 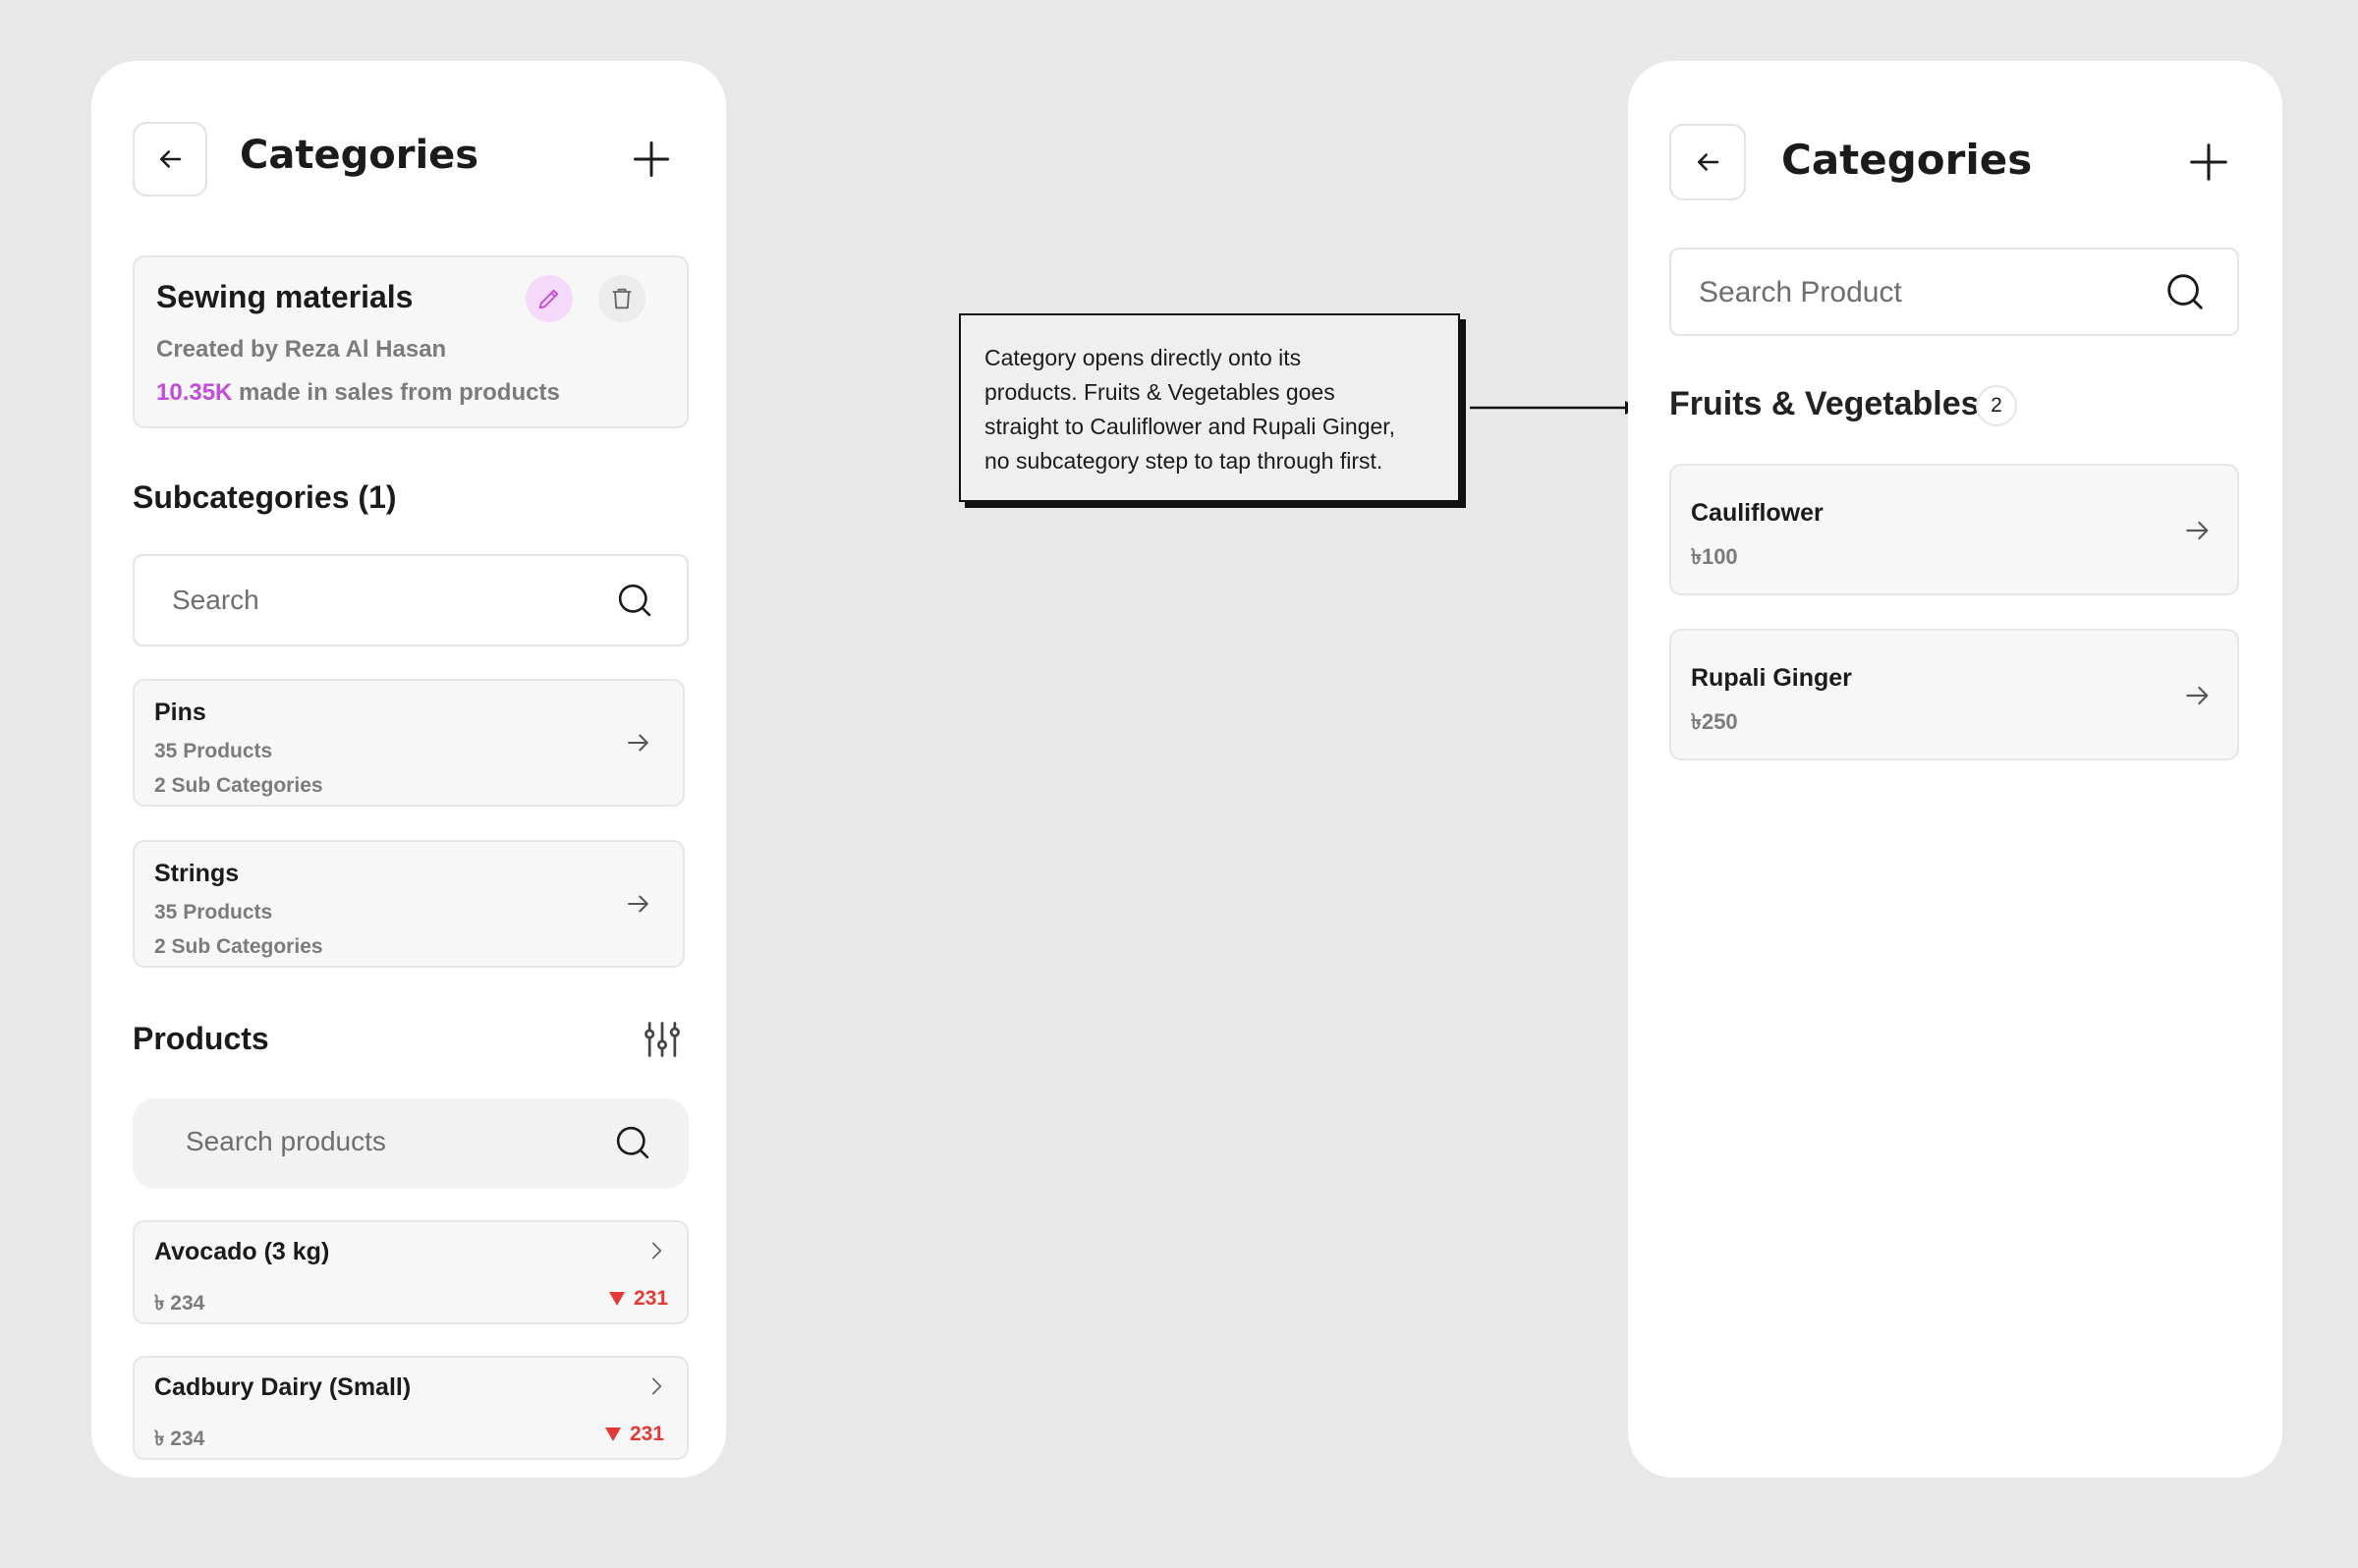 I want to click on subcategory-name: Strings, so click(x=197, y=873).